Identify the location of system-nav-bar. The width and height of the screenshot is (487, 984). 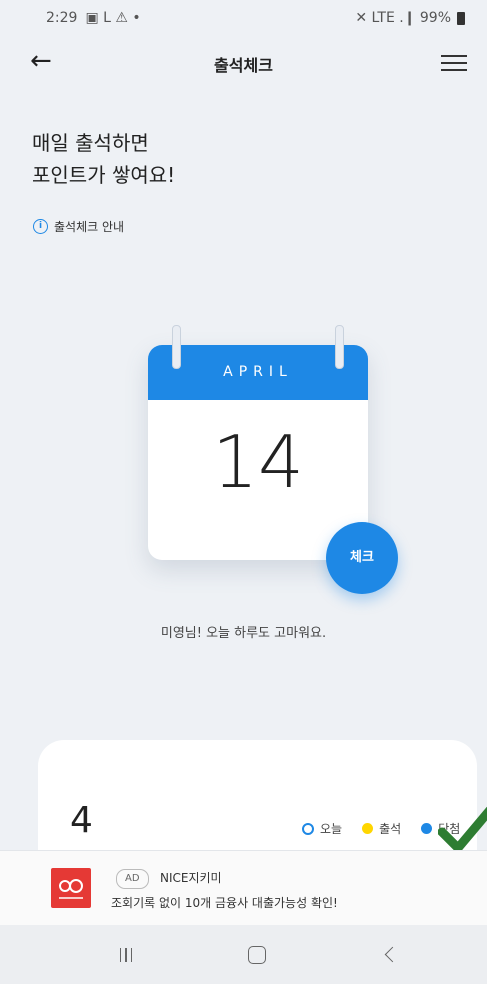
(243, 954).